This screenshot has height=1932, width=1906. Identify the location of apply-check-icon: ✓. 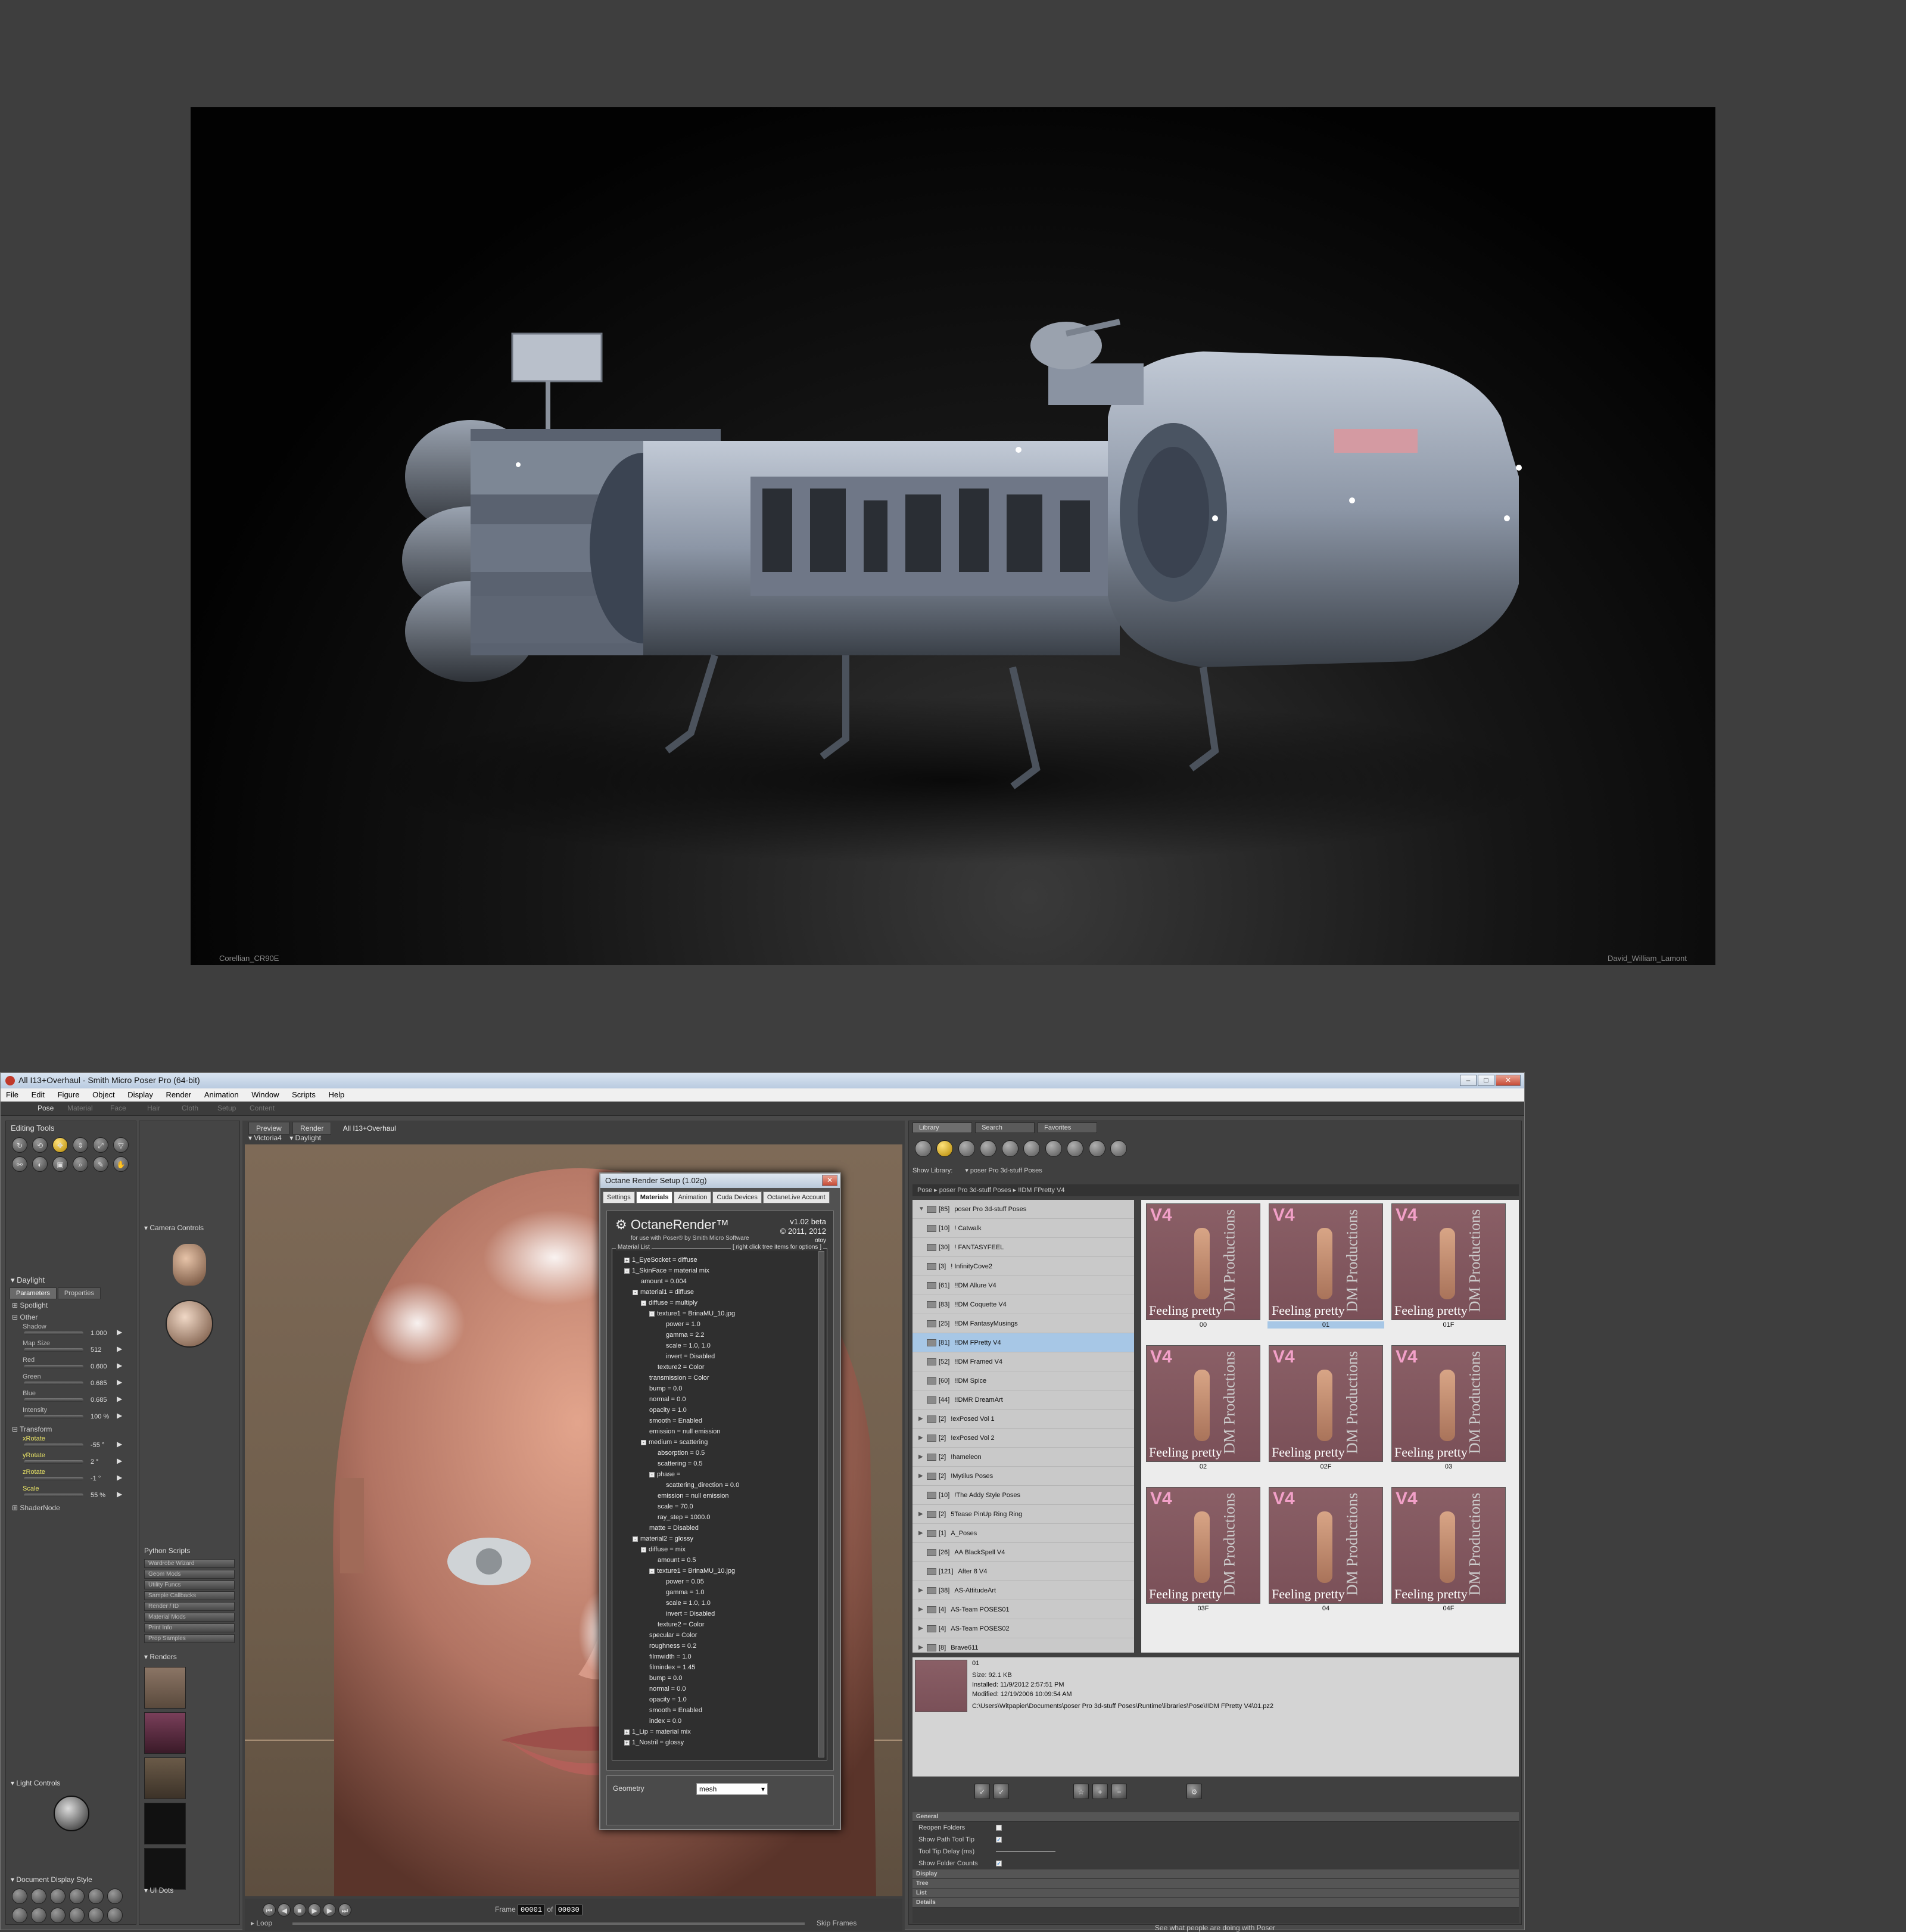
(982, 1791).